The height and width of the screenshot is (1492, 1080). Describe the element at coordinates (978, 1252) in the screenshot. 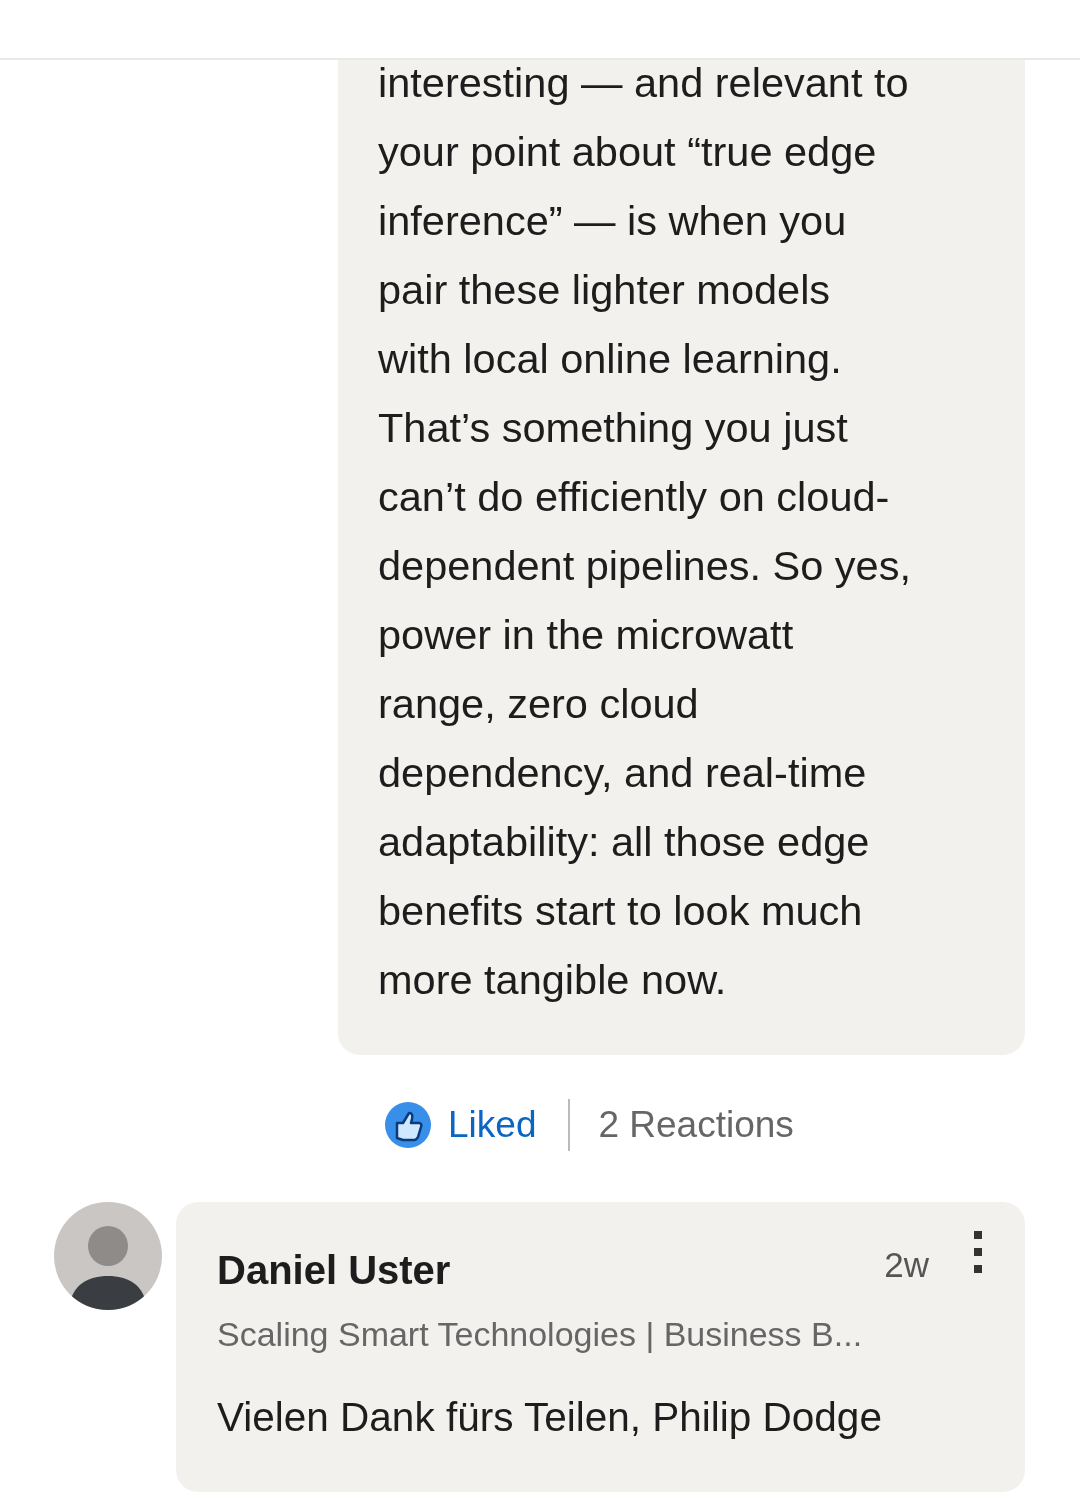

I see `more-options-icon` at that location.